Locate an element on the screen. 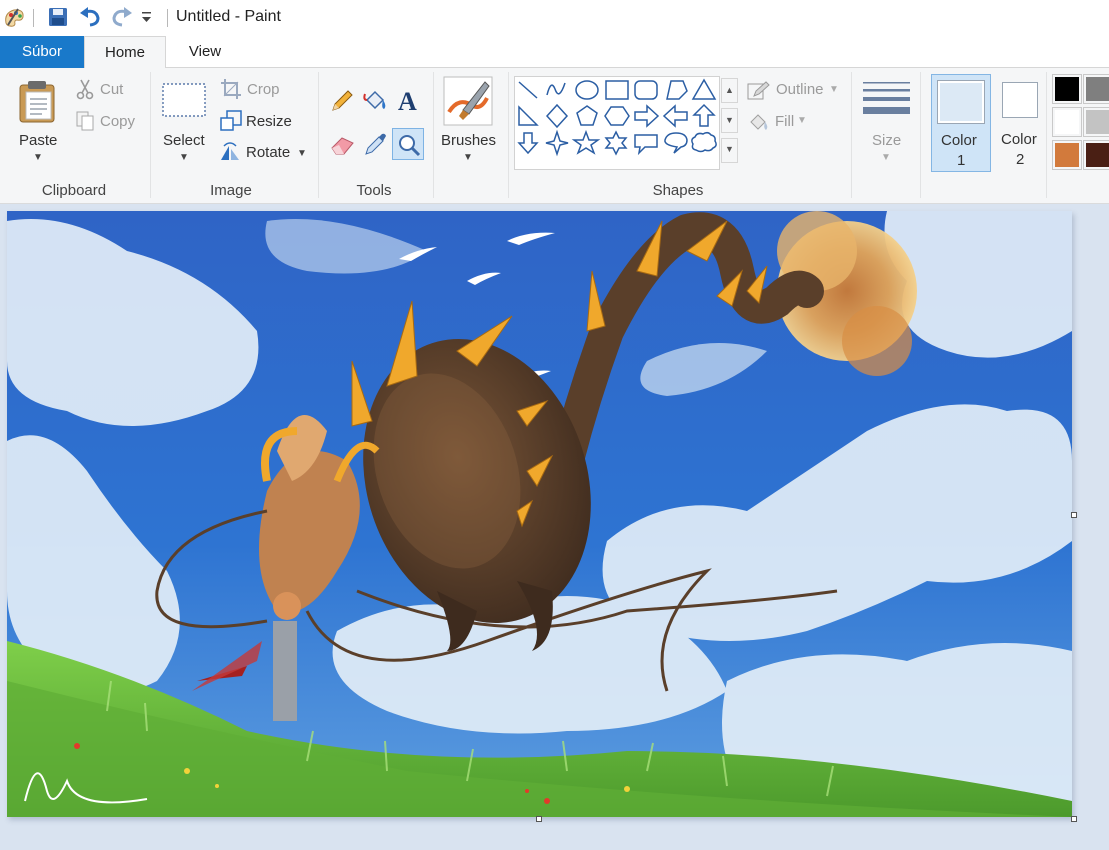 This screenshot has width=1109, height=850. cloud-callout-shape-icon is located at coordinates (704, 142).